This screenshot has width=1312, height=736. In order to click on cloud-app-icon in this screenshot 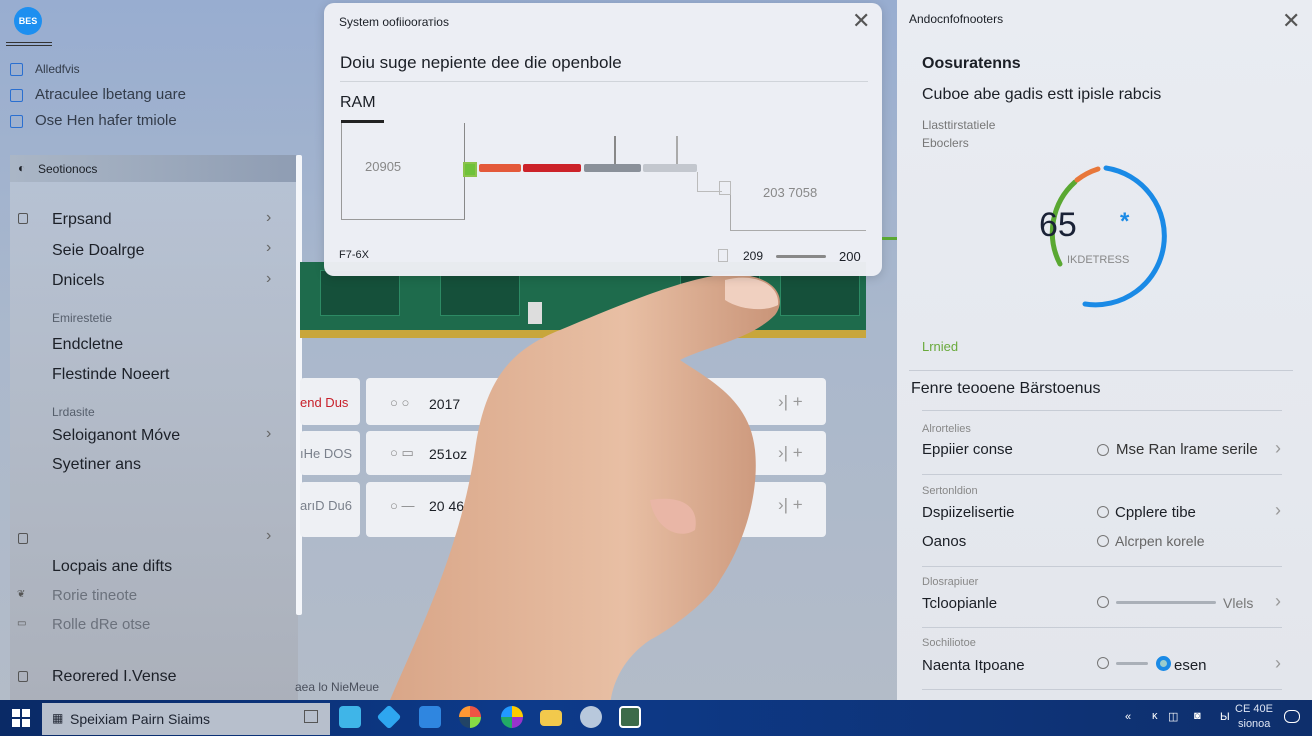, I will do `click(591, 717)`.